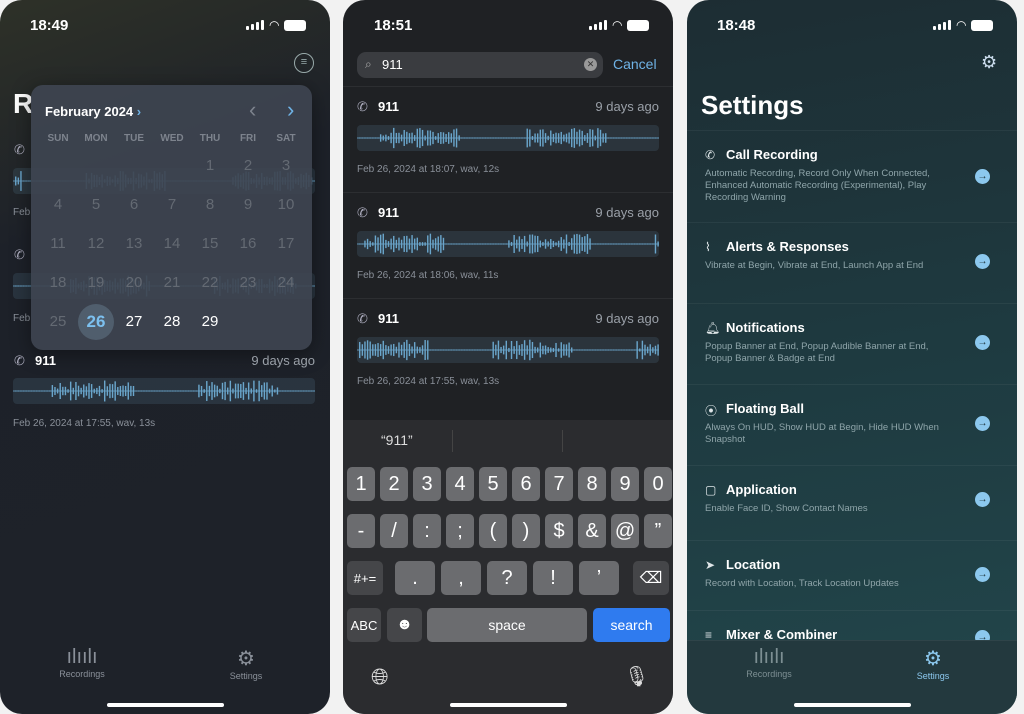 This screenshot has width=1024, height=714. What do you see at coordinates (96, 204) in the screenshot?
I see `day-5: 5` at bounding box center [96, 204].